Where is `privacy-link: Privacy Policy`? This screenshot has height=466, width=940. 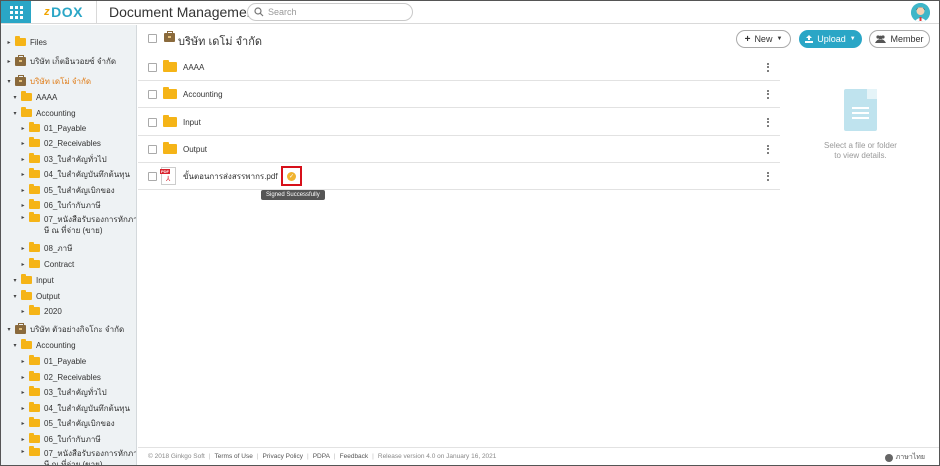
privacy-link: Privacy Policy is located at coordinates (283, 456).